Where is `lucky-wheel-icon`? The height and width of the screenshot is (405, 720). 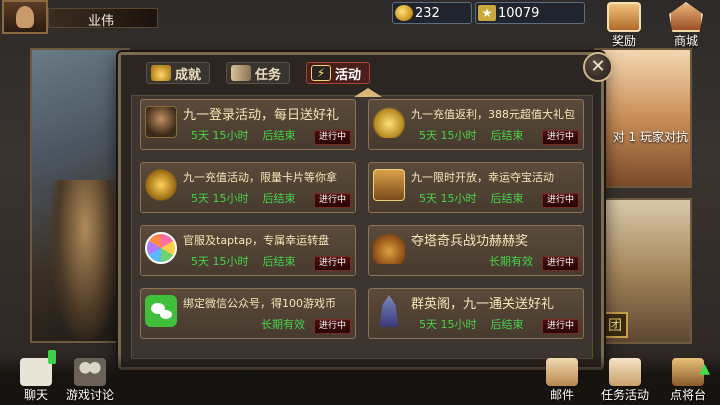
lucky-wheel-icon is located at coordinates (161, 248).